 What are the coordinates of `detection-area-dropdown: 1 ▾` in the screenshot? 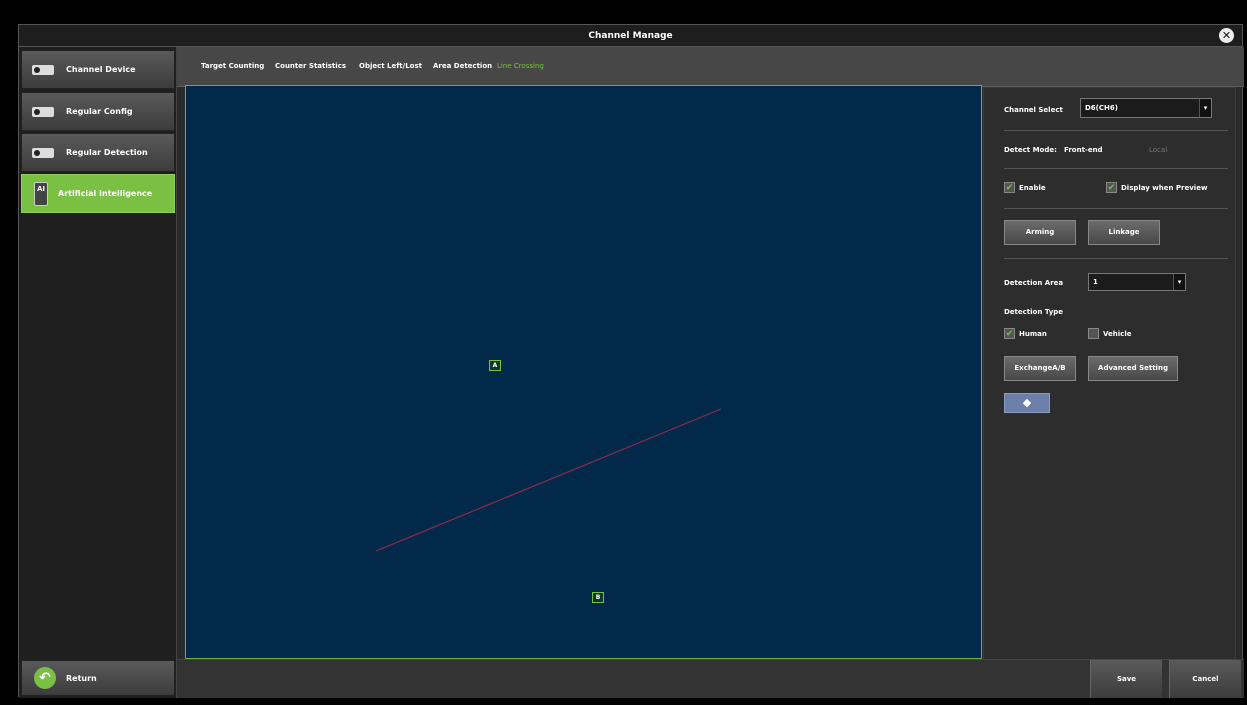 It's located at (1137, 282).